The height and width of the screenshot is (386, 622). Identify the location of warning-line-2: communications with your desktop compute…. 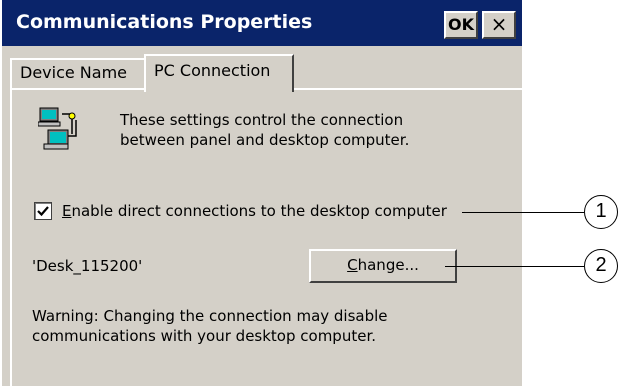
(204, 336).